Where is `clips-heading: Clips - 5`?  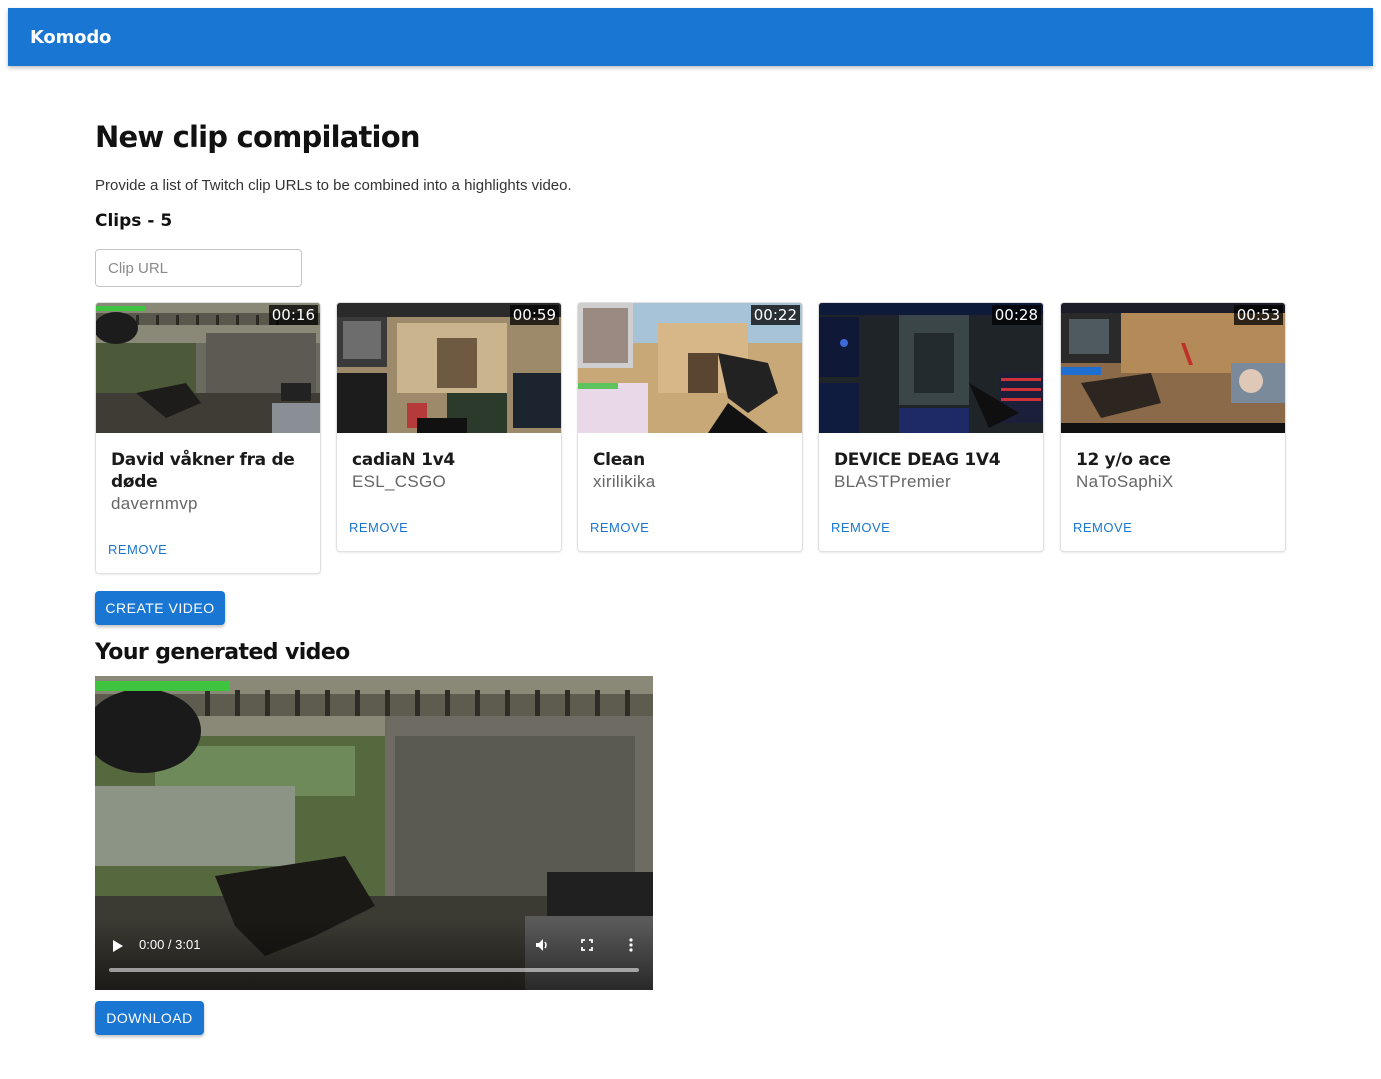 clips-heading: Clips - 5 is located at coordinates (133, 221).